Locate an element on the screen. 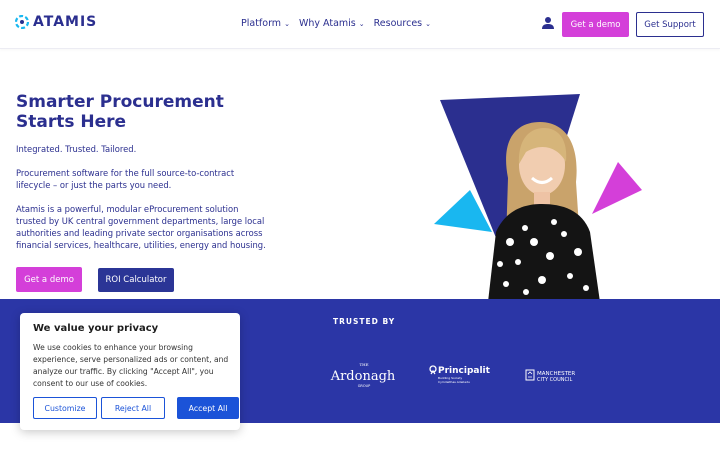 Image resolution: width=720 pixels, height=450 pixels. nav-why-atamis-label: Why Atamis is located at coordinates (327, 23).